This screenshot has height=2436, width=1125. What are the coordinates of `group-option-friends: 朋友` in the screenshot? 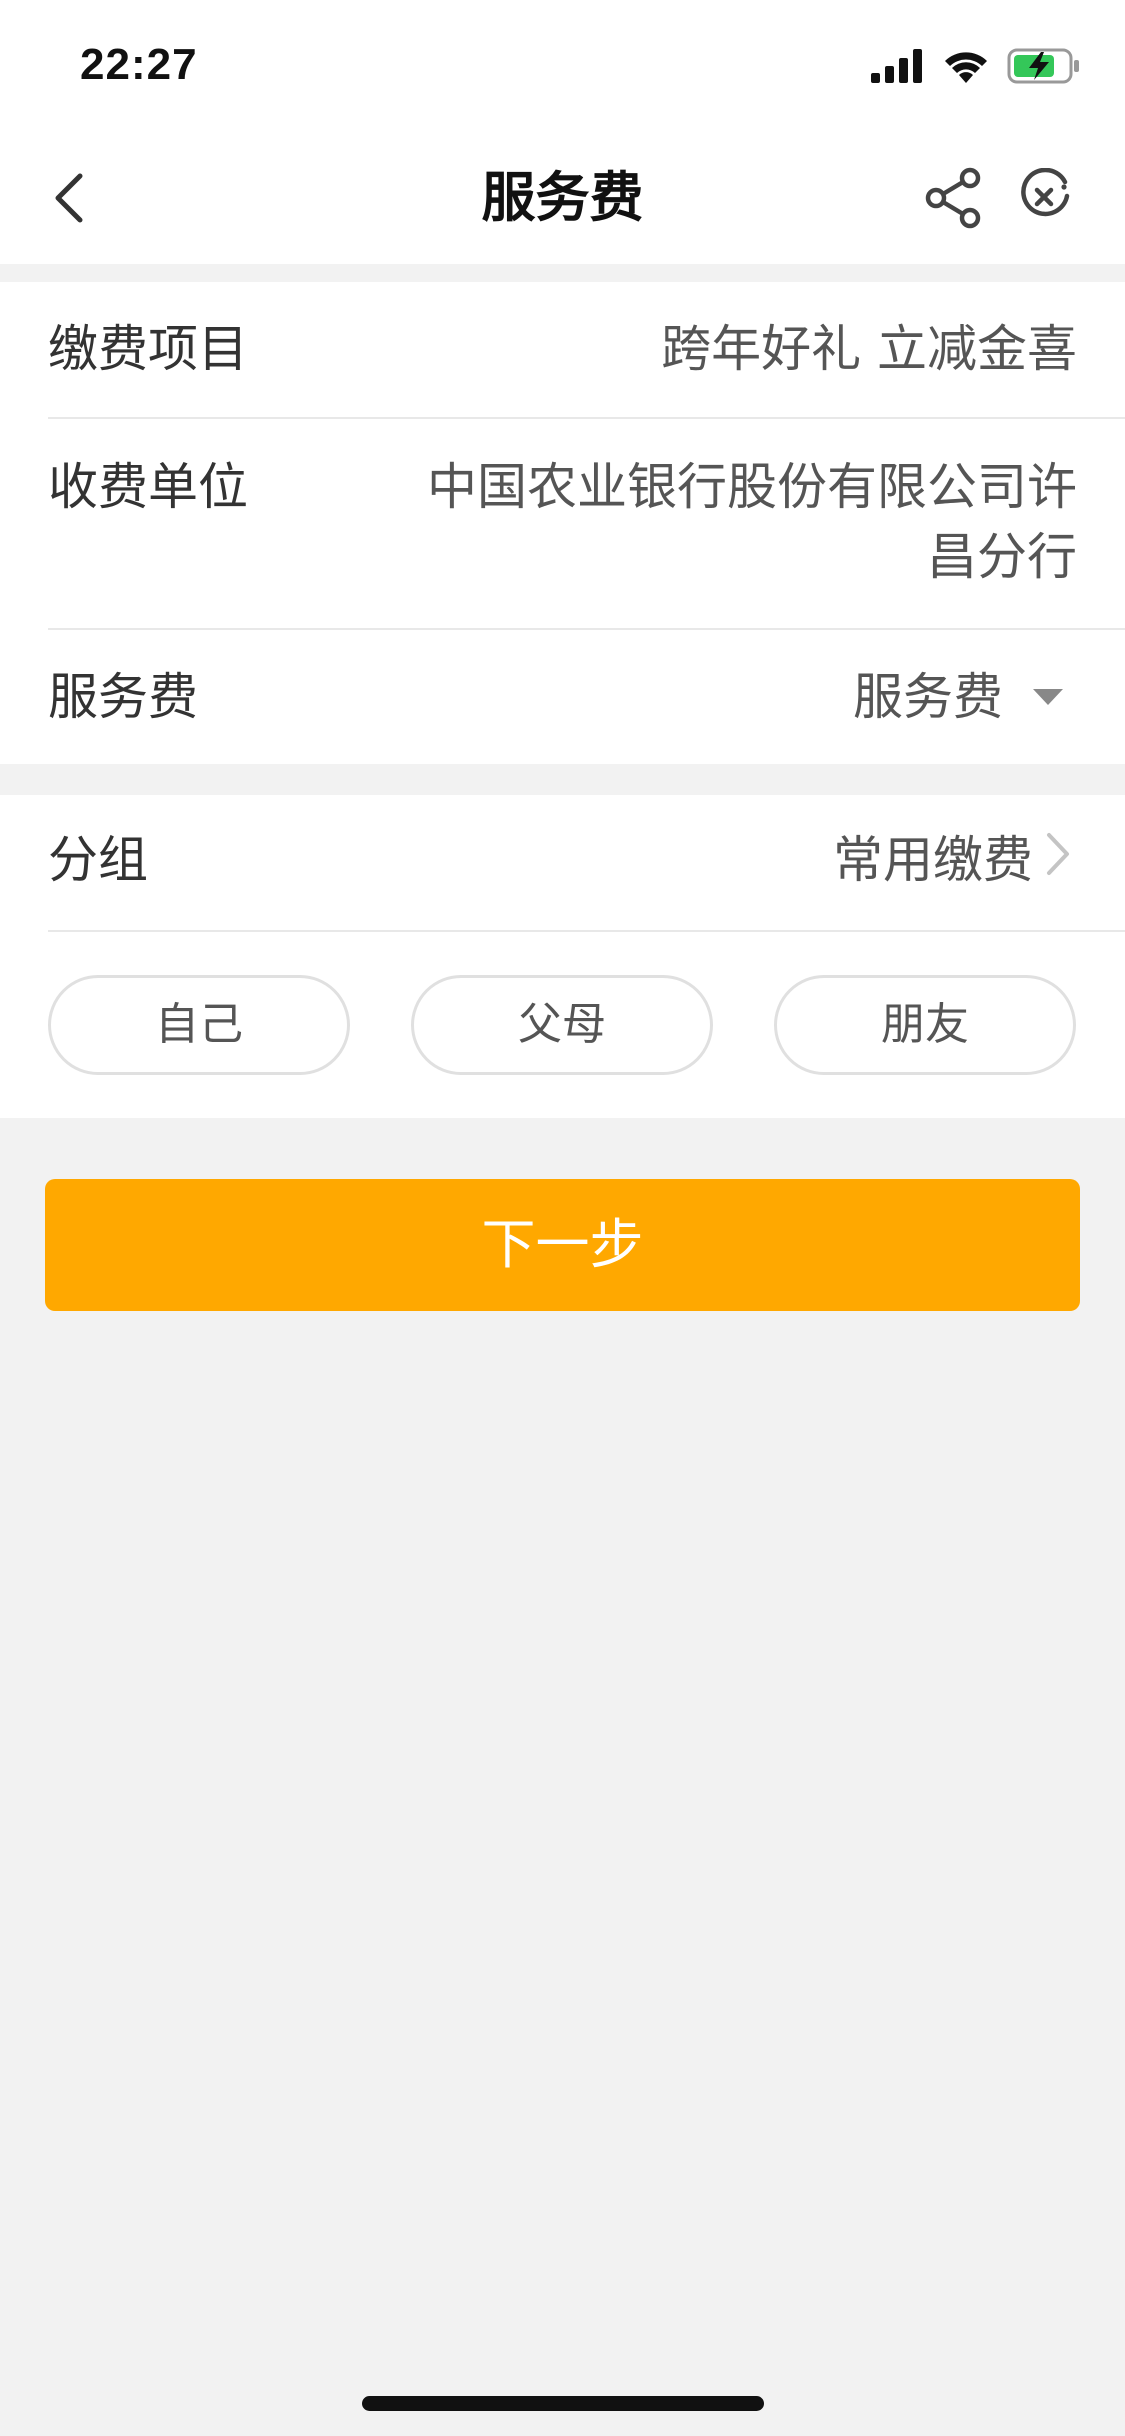 It's located at (925, 1025).